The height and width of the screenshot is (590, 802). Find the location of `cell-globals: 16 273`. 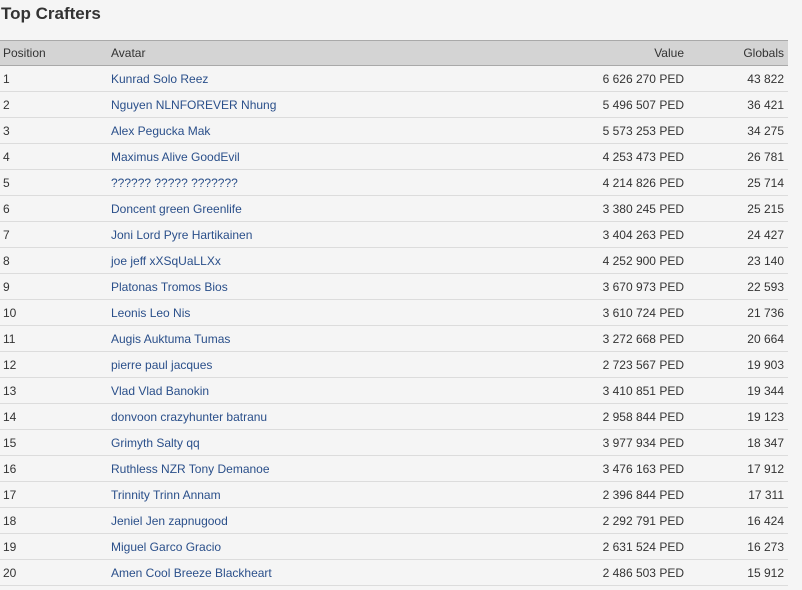

cell-globals: 16 273 is located at coordinates (737, 546).